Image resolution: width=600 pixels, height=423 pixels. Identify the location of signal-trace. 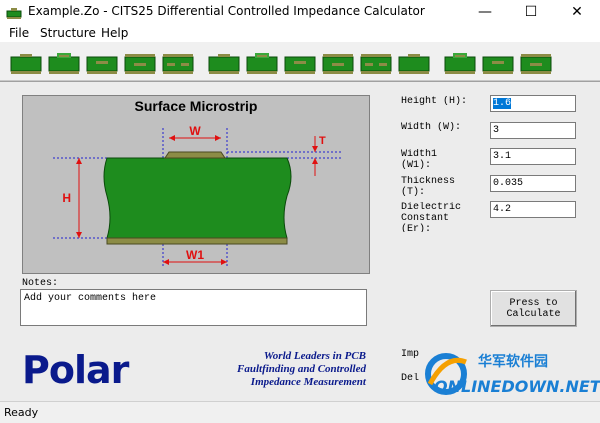
(195, 155).